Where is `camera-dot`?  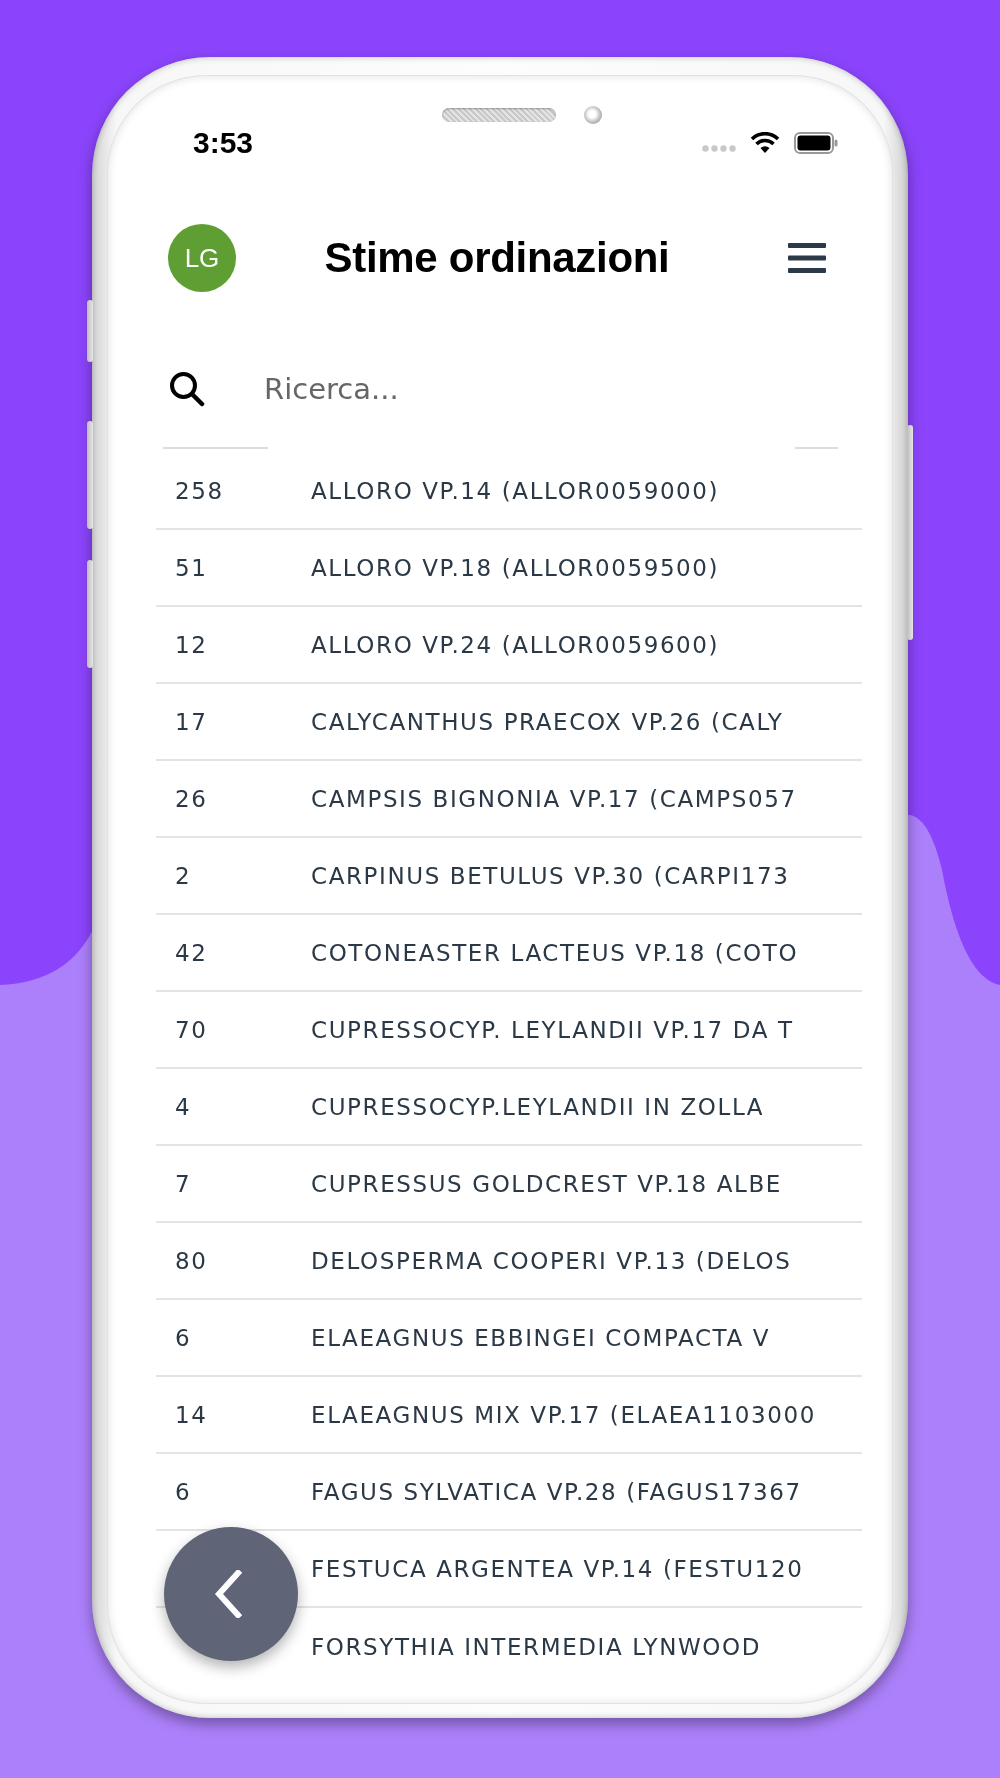
camera-dot is located at coordinates (593, 115).